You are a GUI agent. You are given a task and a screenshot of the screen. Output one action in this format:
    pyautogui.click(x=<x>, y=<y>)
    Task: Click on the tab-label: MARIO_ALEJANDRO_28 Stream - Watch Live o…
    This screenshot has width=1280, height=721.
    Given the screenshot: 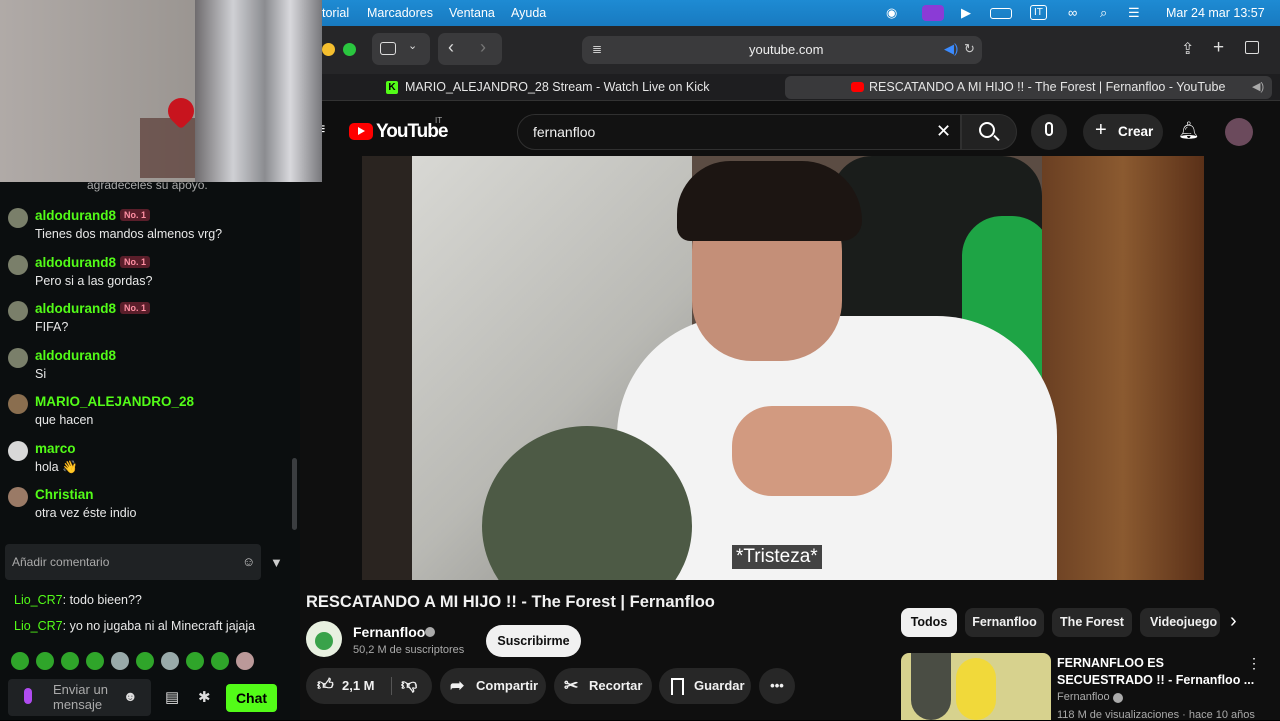 What is the action you would take?
    pyautogui.click(x=557, y=87)
    